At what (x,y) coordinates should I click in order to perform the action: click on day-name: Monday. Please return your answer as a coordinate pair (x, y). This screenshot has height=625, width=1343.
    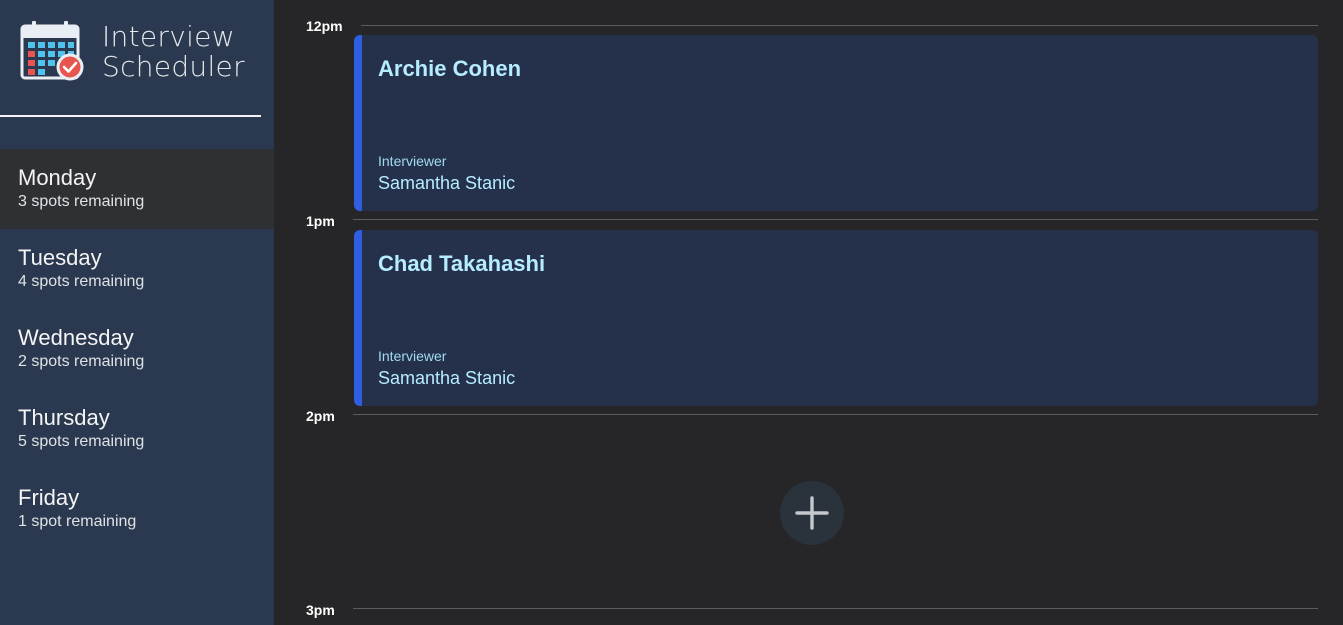
    Looking at the image, I should click on (57, 177).